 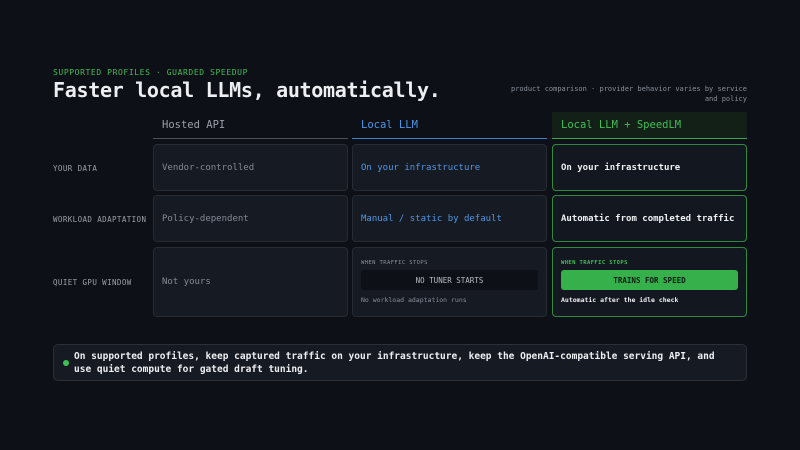 I want to click on cell-text: Vendor-controlled, so click(x=208, y=167).